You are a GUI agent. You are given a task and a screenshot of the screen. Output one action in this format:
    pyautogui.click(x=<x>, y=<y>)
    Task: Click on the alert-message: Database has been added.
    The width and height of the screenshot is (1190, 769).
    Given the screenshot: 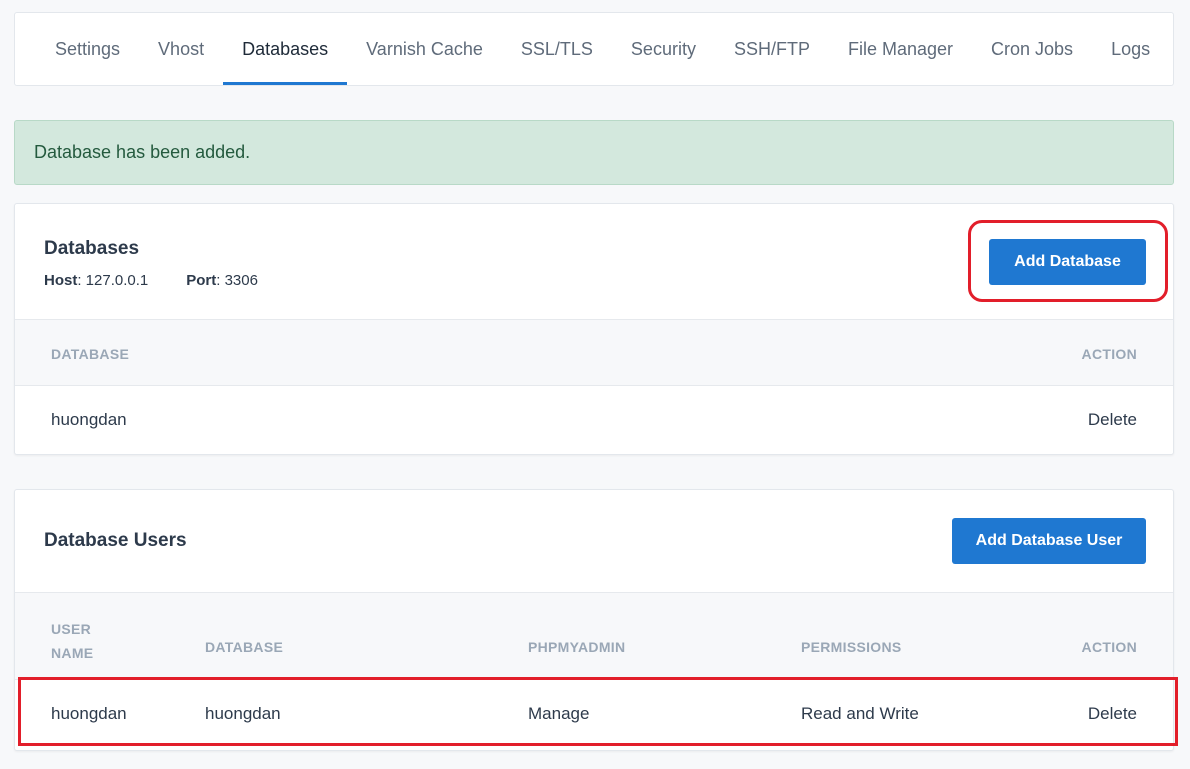 What is the action you would take?
    pyautogui.click(x=142, y=152)
    